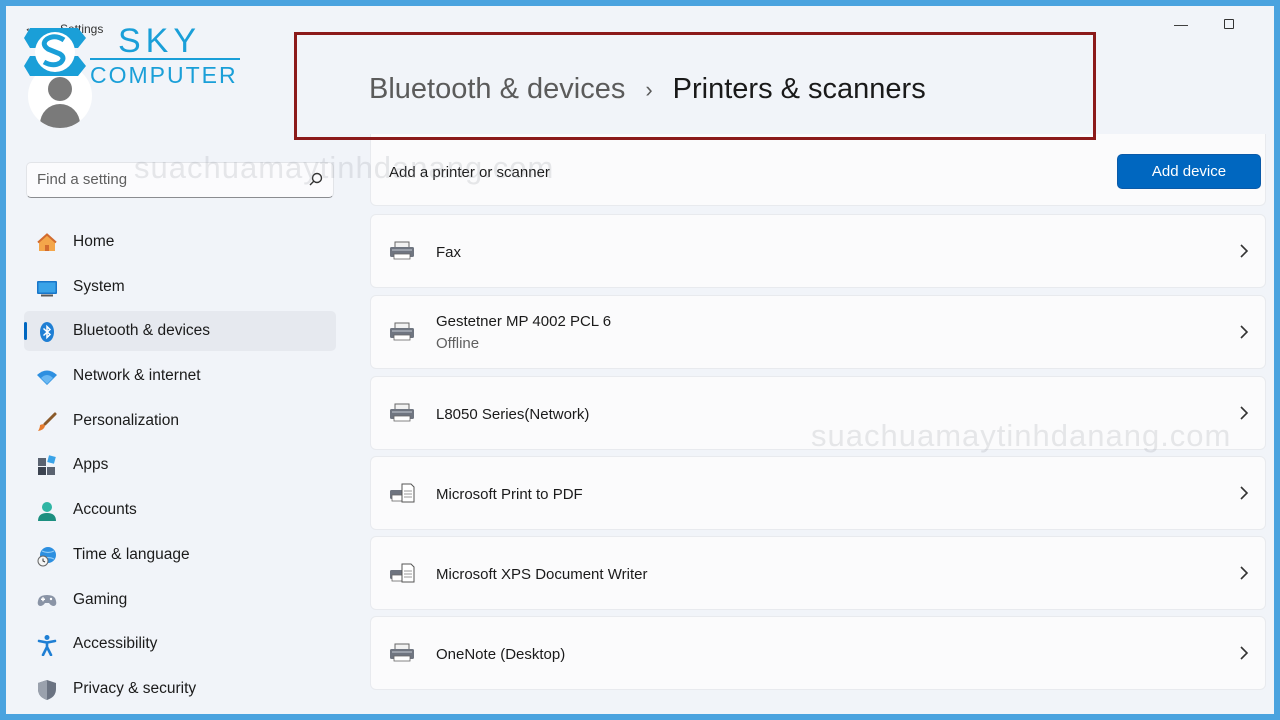 The image size is (1280, 720). What do you see at coordinates (47, 465) in the screenshot?
I see `apps-icon` at bounding box center [47, 465].